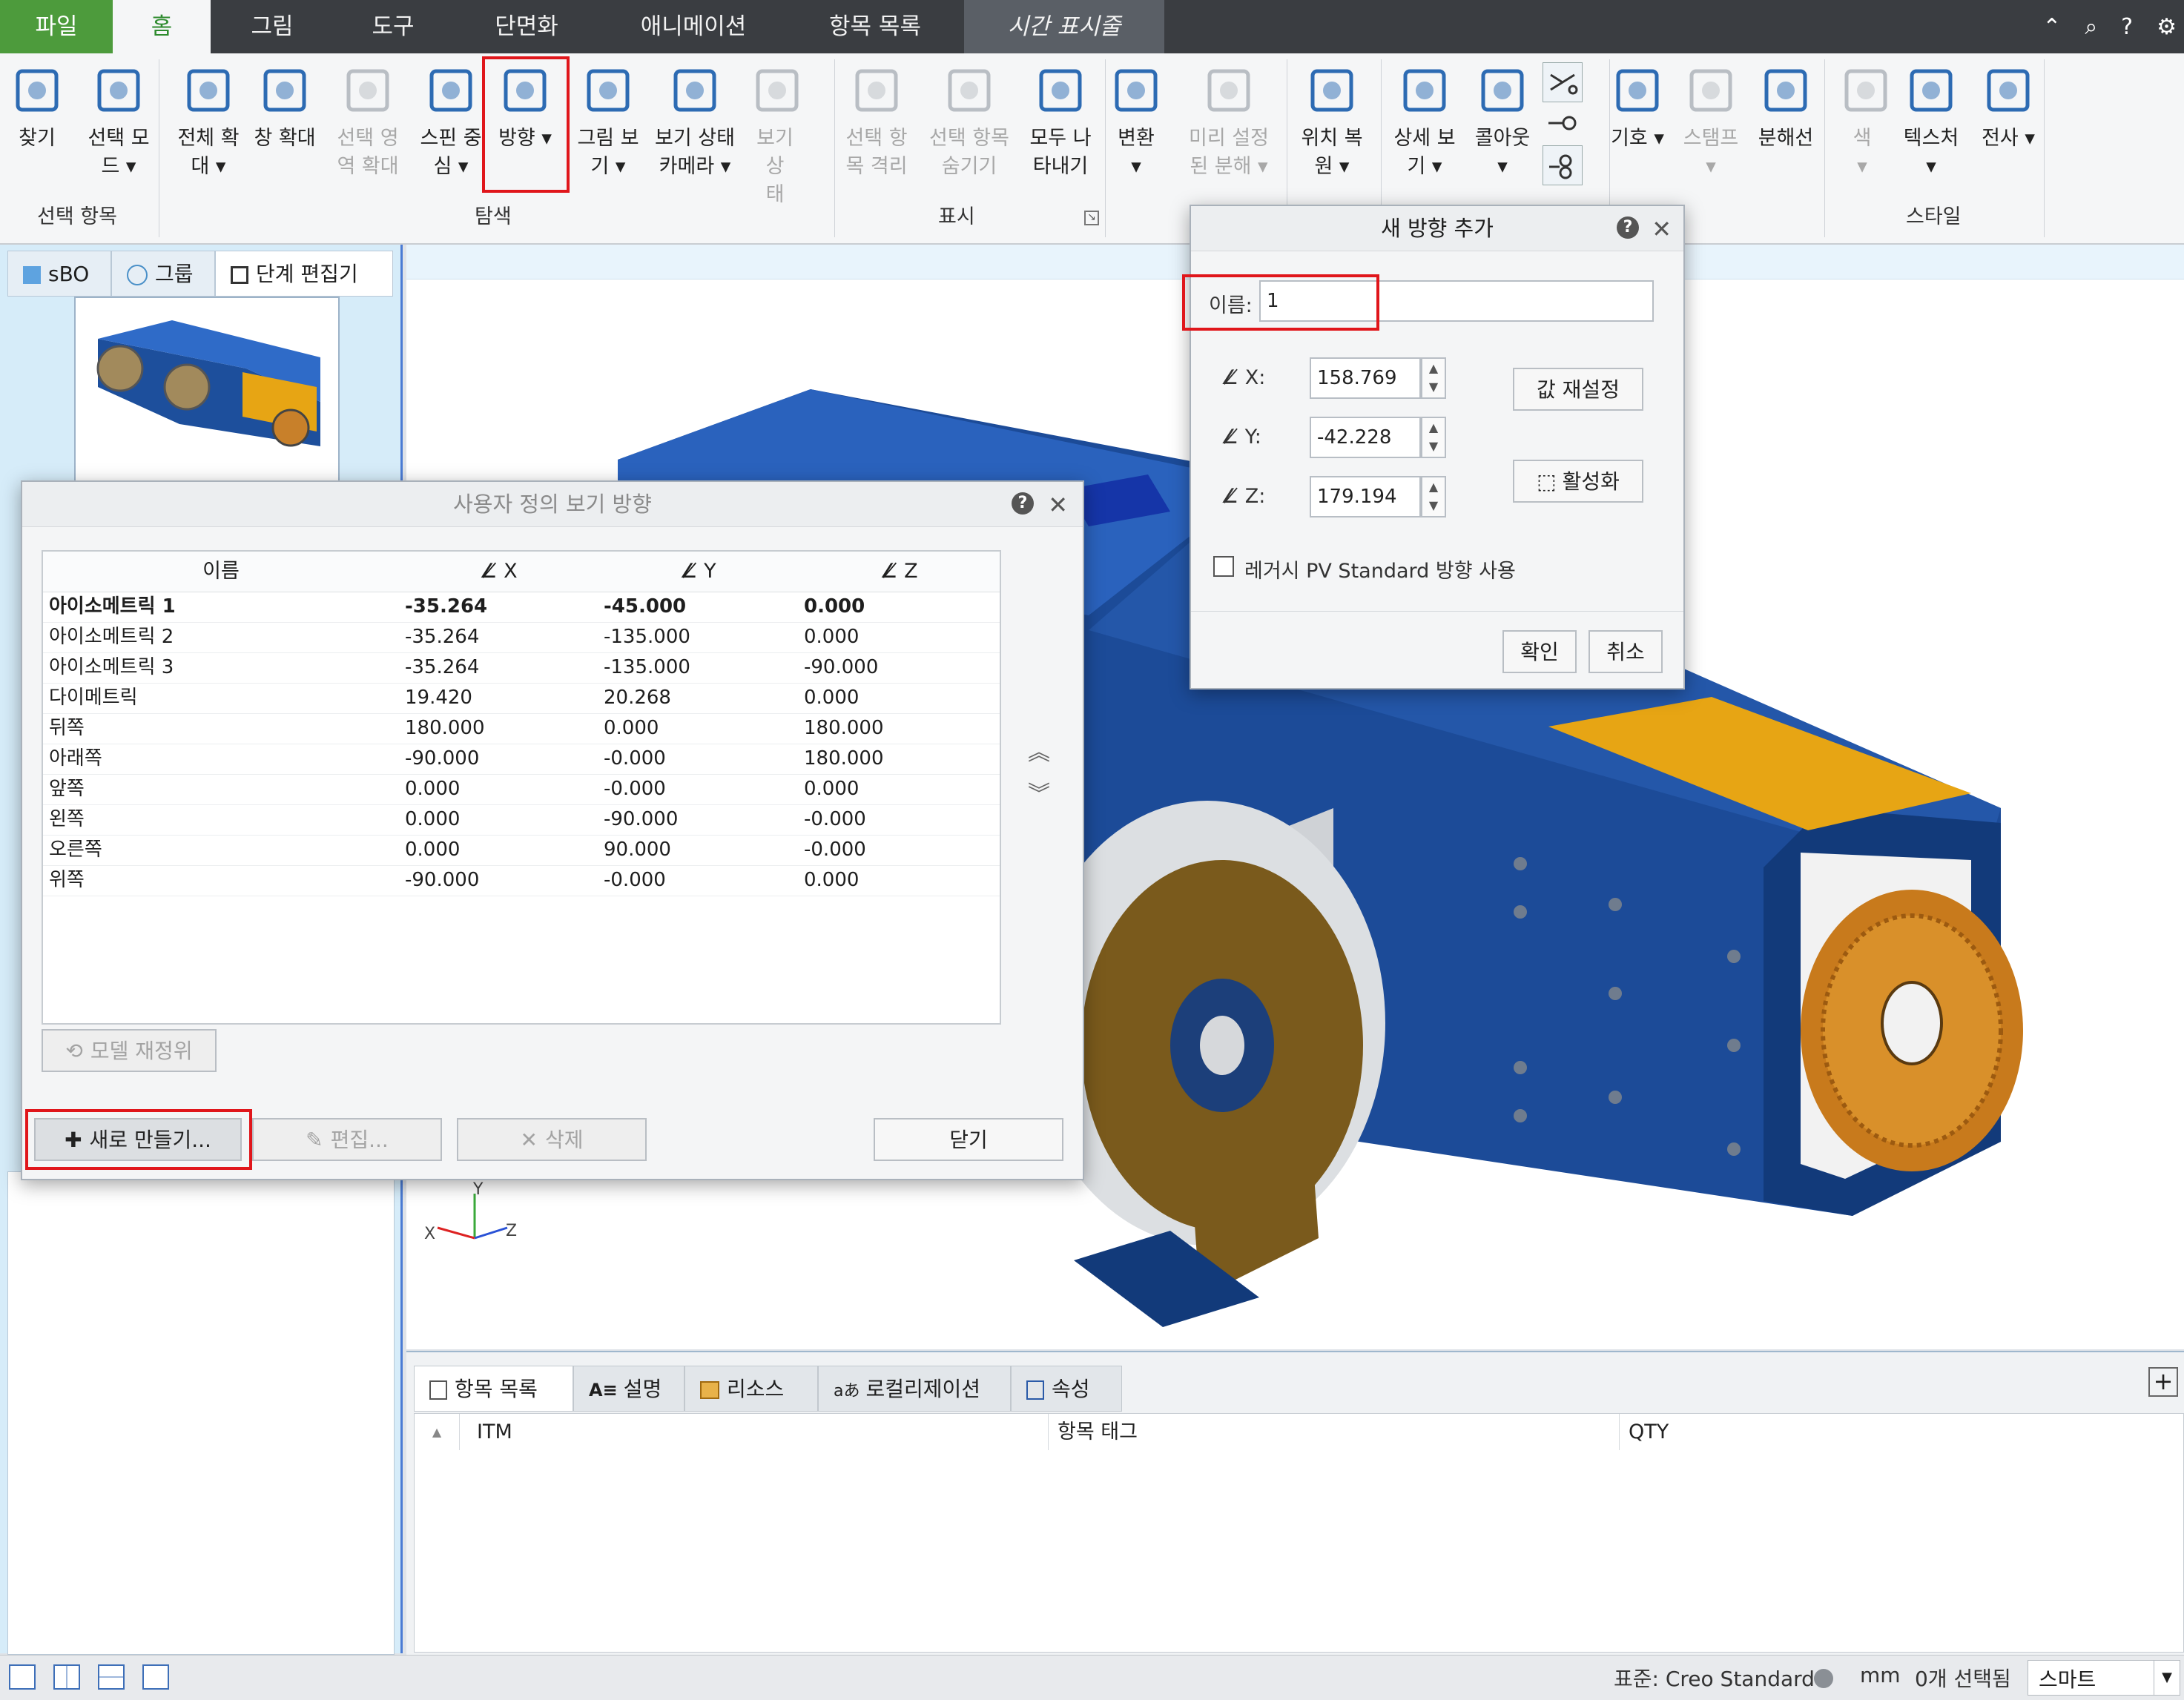 The height and width of the screenshot is (1700, 2184). I want to click on ribbon-button-decal: 전사 ▾, so click(2009, 107).